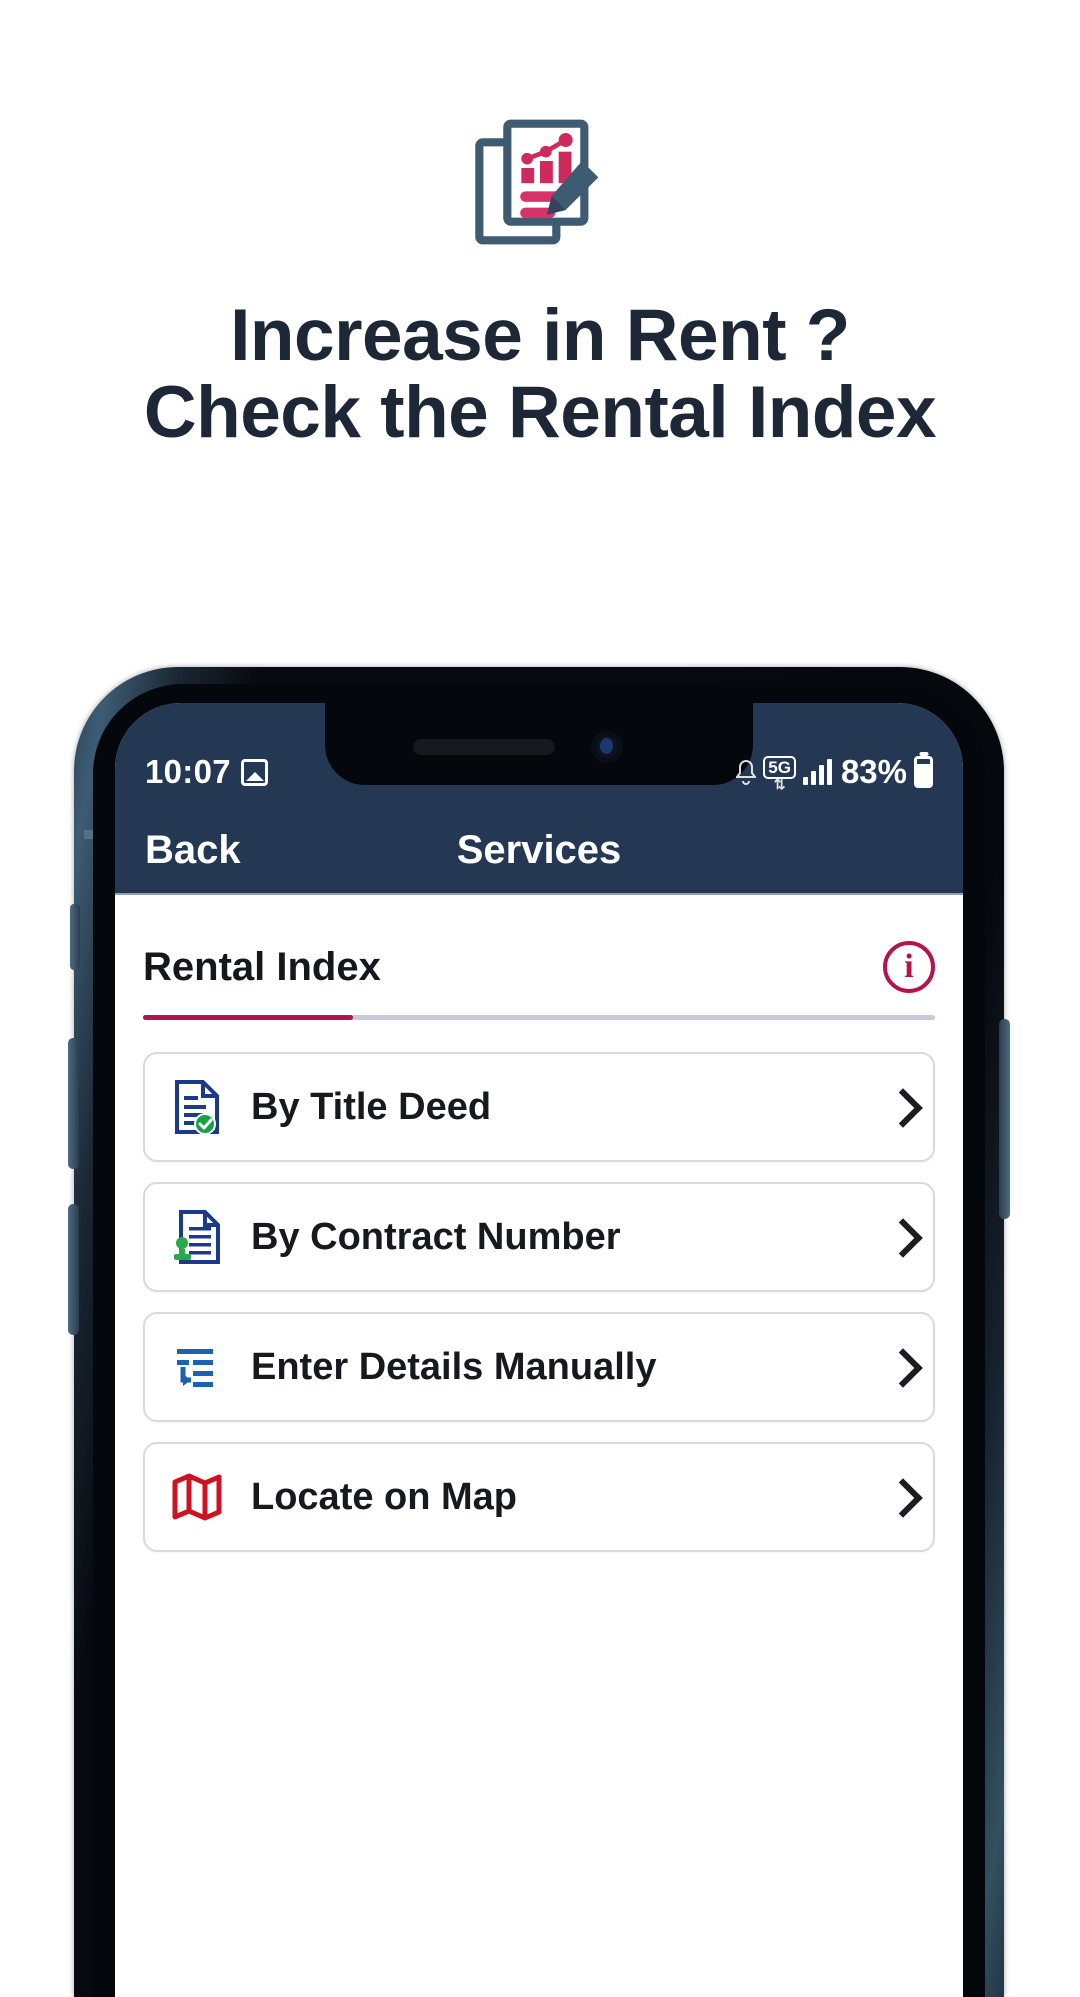  What do you see at coordinates (539, 944) in the screenshot?
I see `tab-row: Rental Index i` at bounding box center [539, 944].